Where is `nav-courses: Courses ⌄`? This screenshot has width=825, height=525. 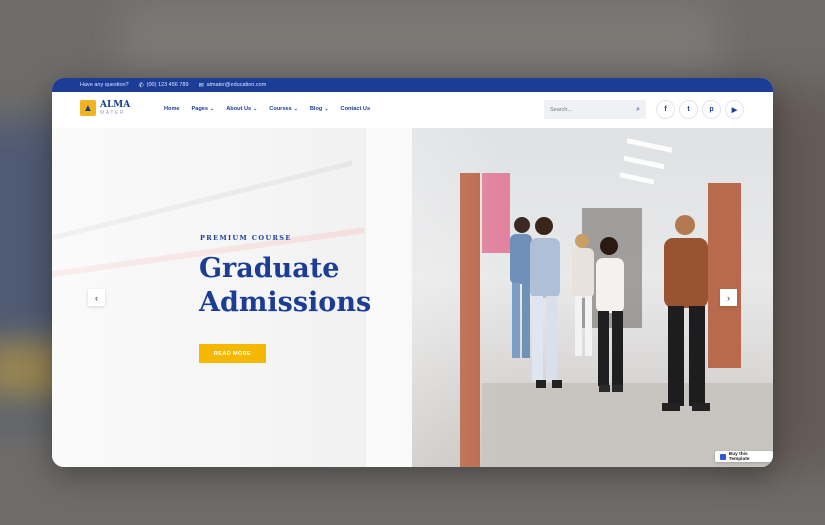
nav-courses: Courses ⌄ is located at coordinates (283, 109).